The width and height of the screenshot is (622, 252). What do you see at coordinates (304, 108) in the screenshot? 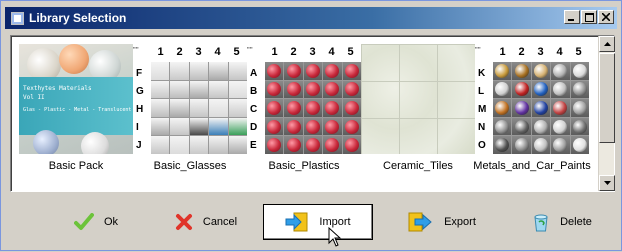
I see `library-item-basic-plastics: ▪▪▪▪ A B C D E 12345 Basic_Plastics` at bounding box center [304, 108].